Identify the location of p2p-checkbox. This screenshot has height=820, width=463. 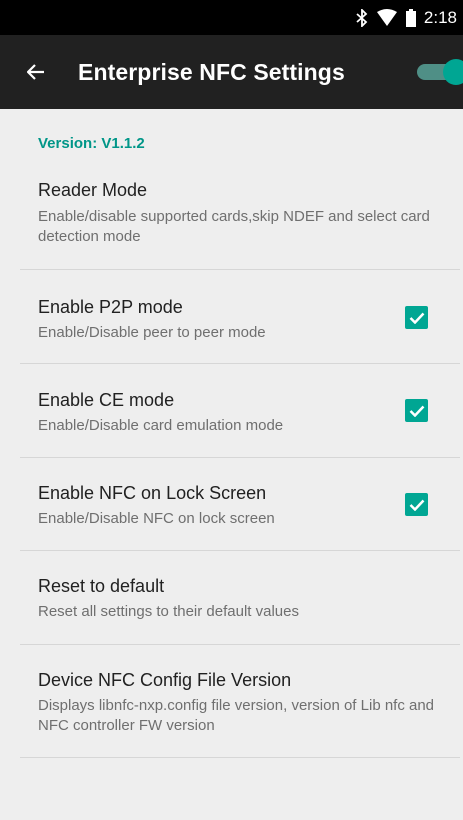
(416, 317).